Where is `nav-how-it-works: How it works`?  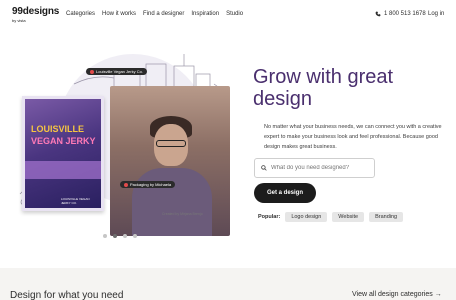
nav-how-it-works: How it works is located at coordinates (119, 14).